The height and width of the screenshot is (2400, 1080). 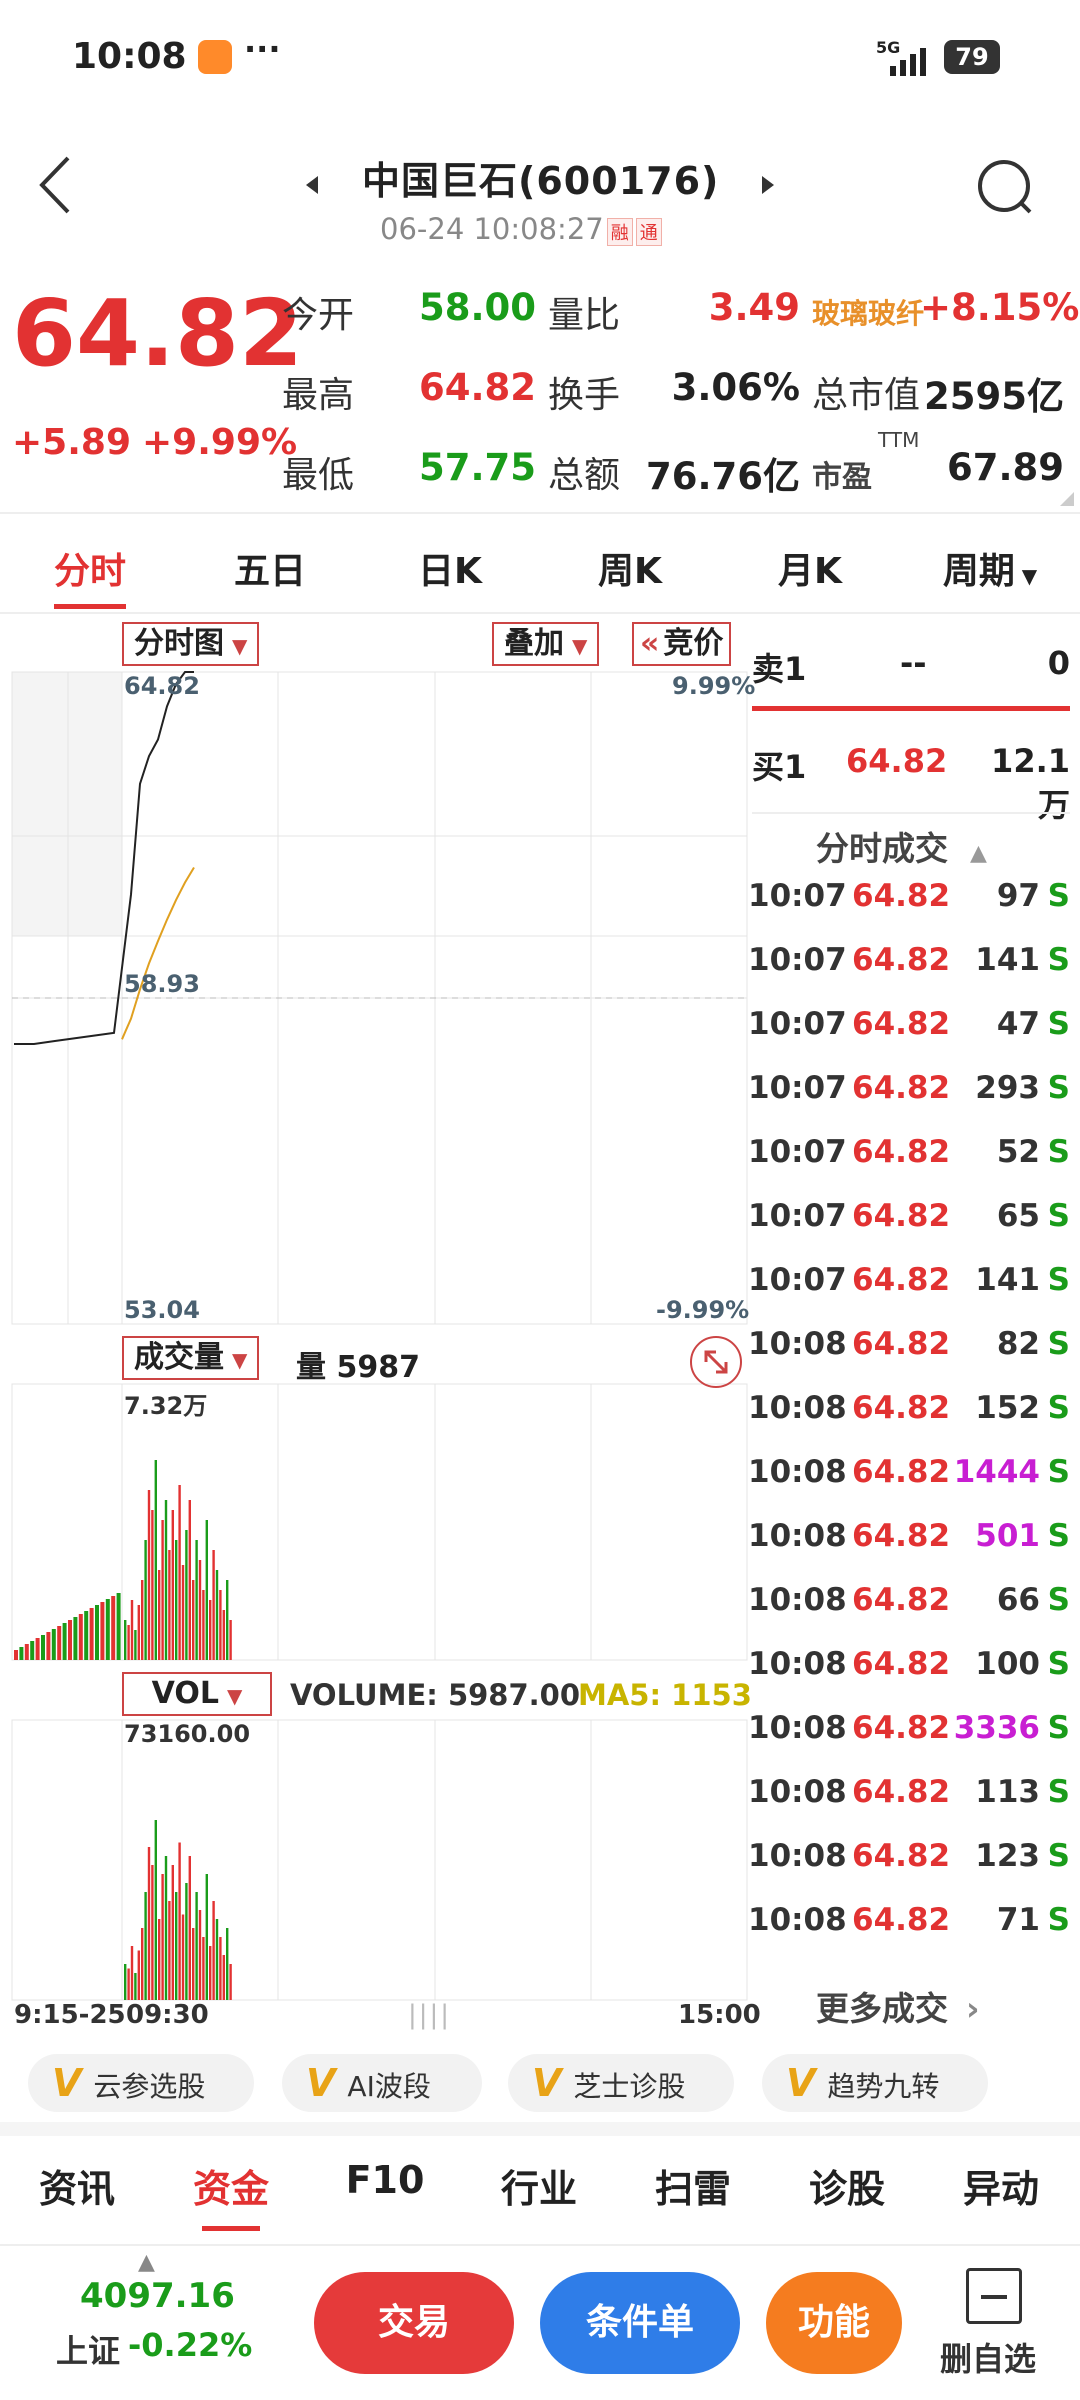 I want to click on pe-label: 市盈, so click(x=842, y=477).